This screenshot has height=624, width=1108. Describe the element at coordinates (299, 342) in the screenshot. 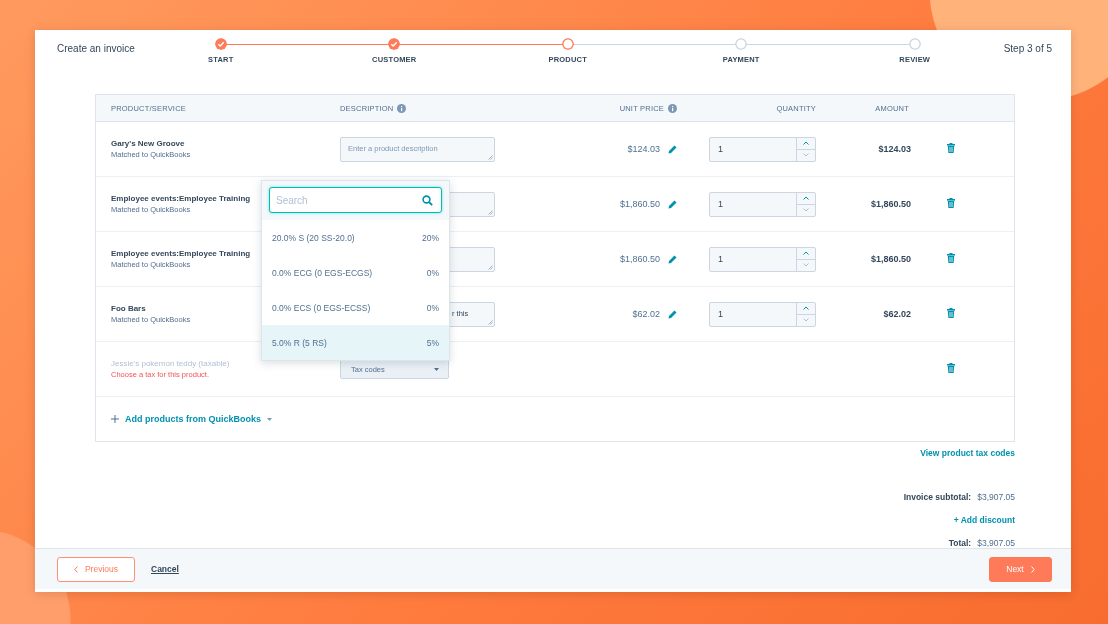

I see `tax-option-label: 5.0% R (5 RS)` at that location.